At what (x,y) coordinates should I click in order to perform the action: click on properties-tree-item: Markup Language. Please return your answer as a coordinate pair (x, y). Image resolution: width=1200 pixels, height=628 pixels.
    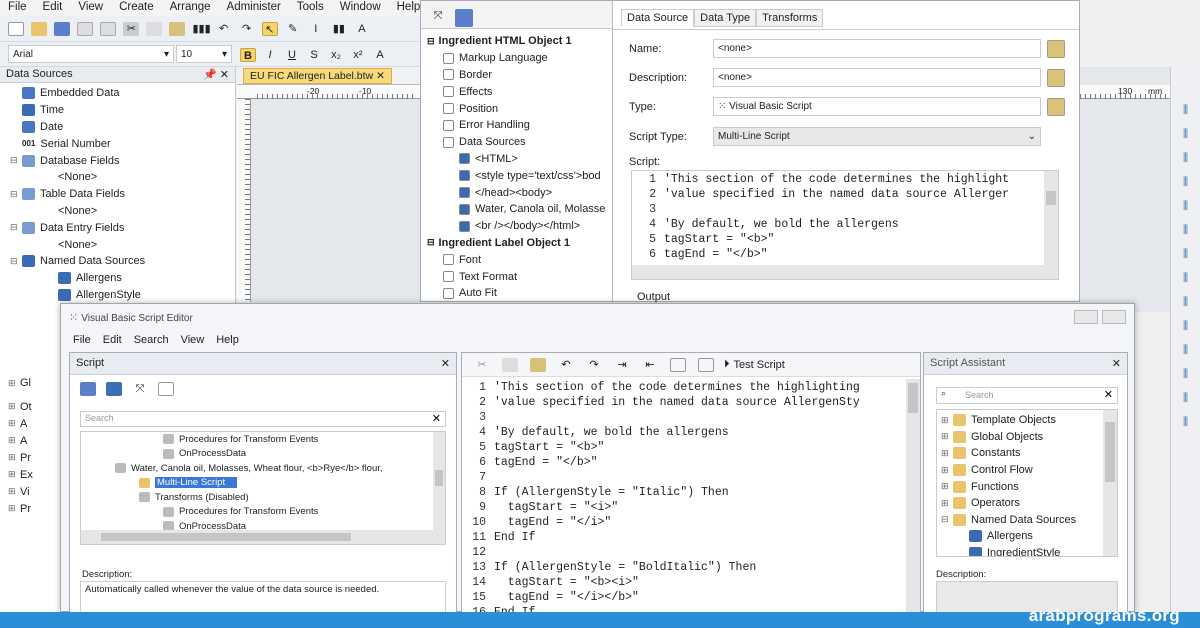
    Looking at the image, I should click on (519, 58).